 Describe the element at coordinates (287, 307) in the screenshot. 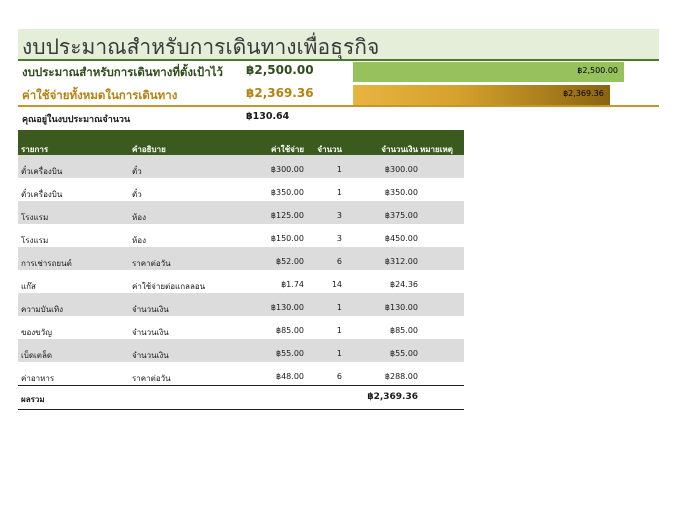

I see `cell-cost: ฿130.00` at that location.